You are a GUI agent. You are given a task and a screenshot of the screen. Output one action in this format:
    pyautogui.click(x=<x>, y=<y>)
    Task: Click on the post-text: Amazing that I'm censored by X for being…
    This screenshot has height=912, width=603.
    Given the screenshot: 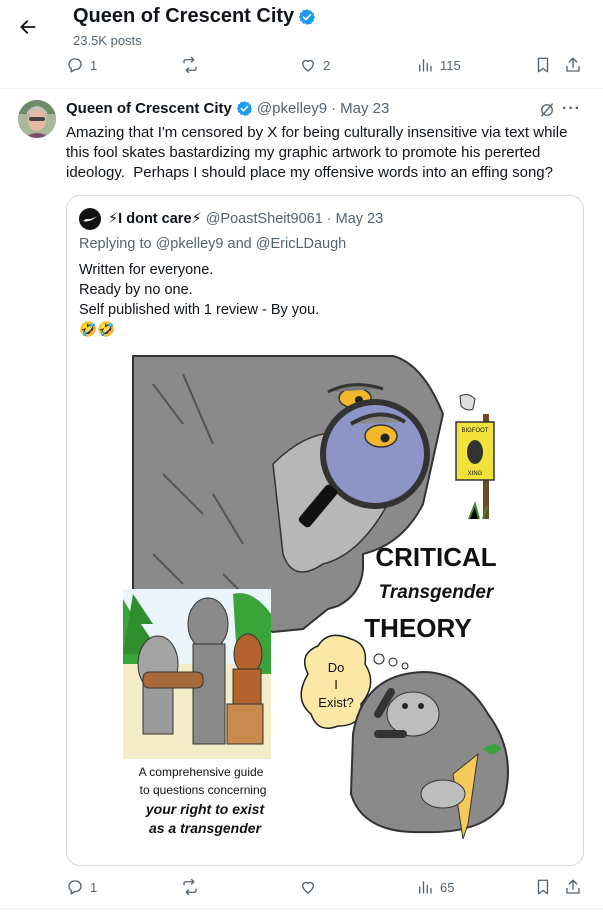 What is the action you would take?
    pyautogui.click(x=319, y=152)
    